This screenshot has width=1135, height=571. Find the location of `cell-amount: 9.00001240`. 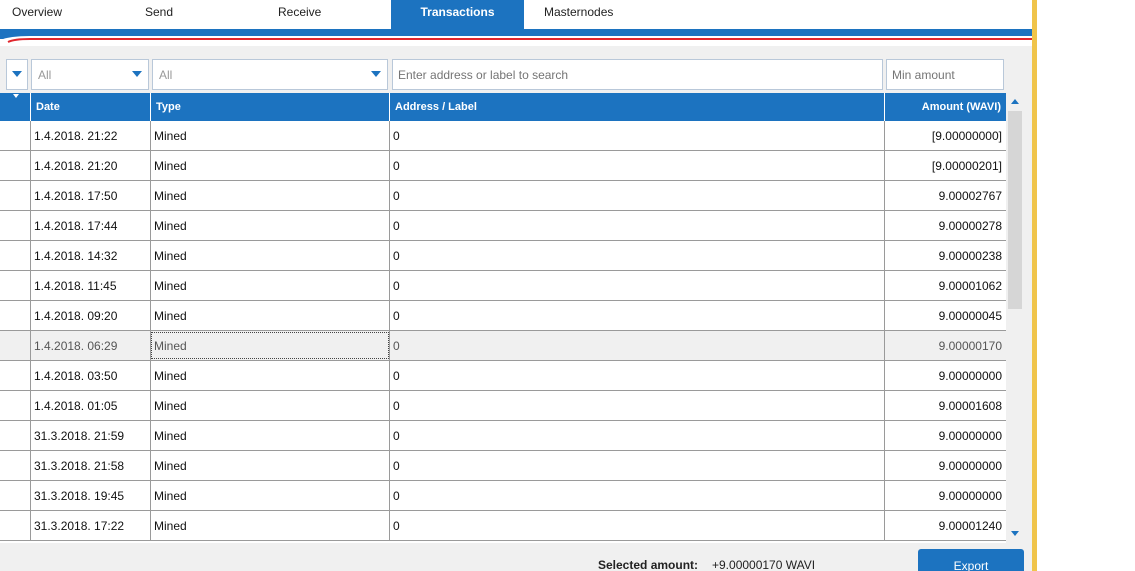

cell-amount: 9.00001240 is located at coordinates (970, 526).